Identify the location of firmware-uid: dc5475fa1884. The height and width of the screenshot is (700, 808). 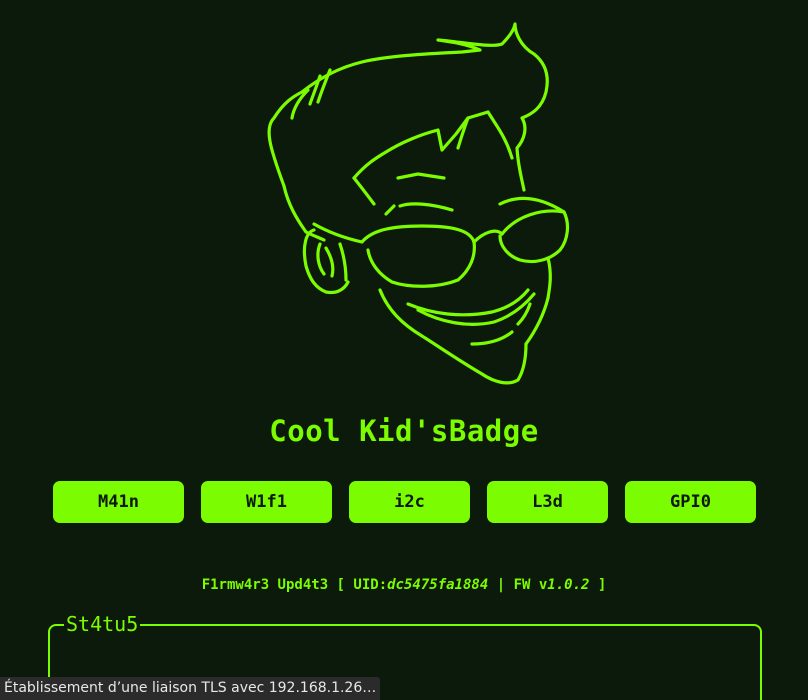
(438, 585).